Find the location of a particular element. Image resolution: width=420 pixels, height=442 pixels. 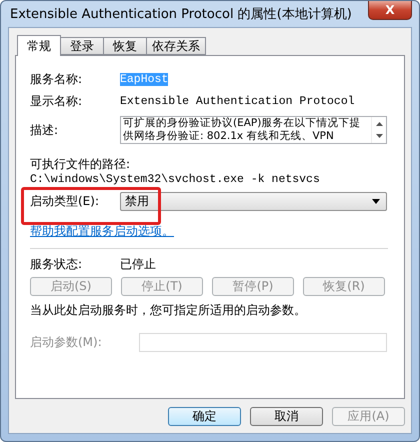

path-value: C:\windows\System32\svchost.exe -k netsvcs is located at coordinates (175, 179).